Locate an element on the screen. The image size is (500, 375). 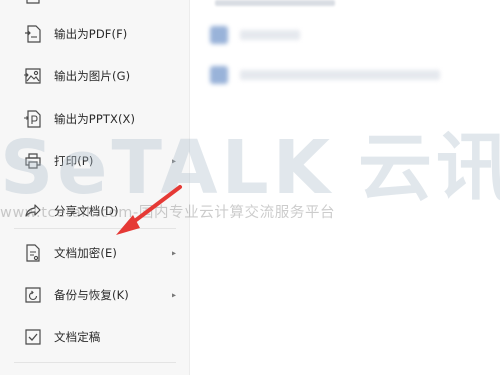
backup-restore-icon is located at coordinates (33, 295).